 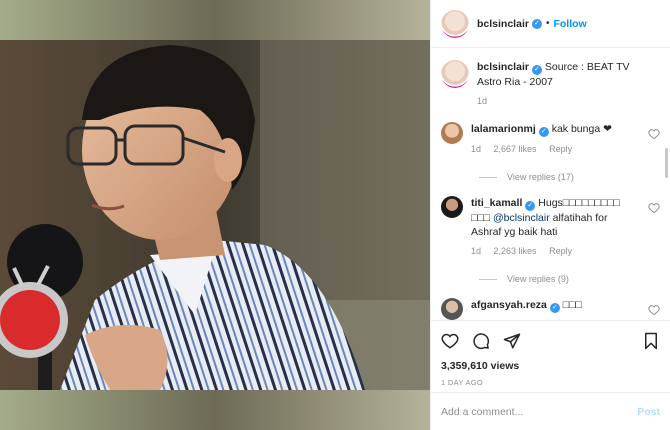 I want to click on author-username: bclsinclair, so click(x=503, y=24).